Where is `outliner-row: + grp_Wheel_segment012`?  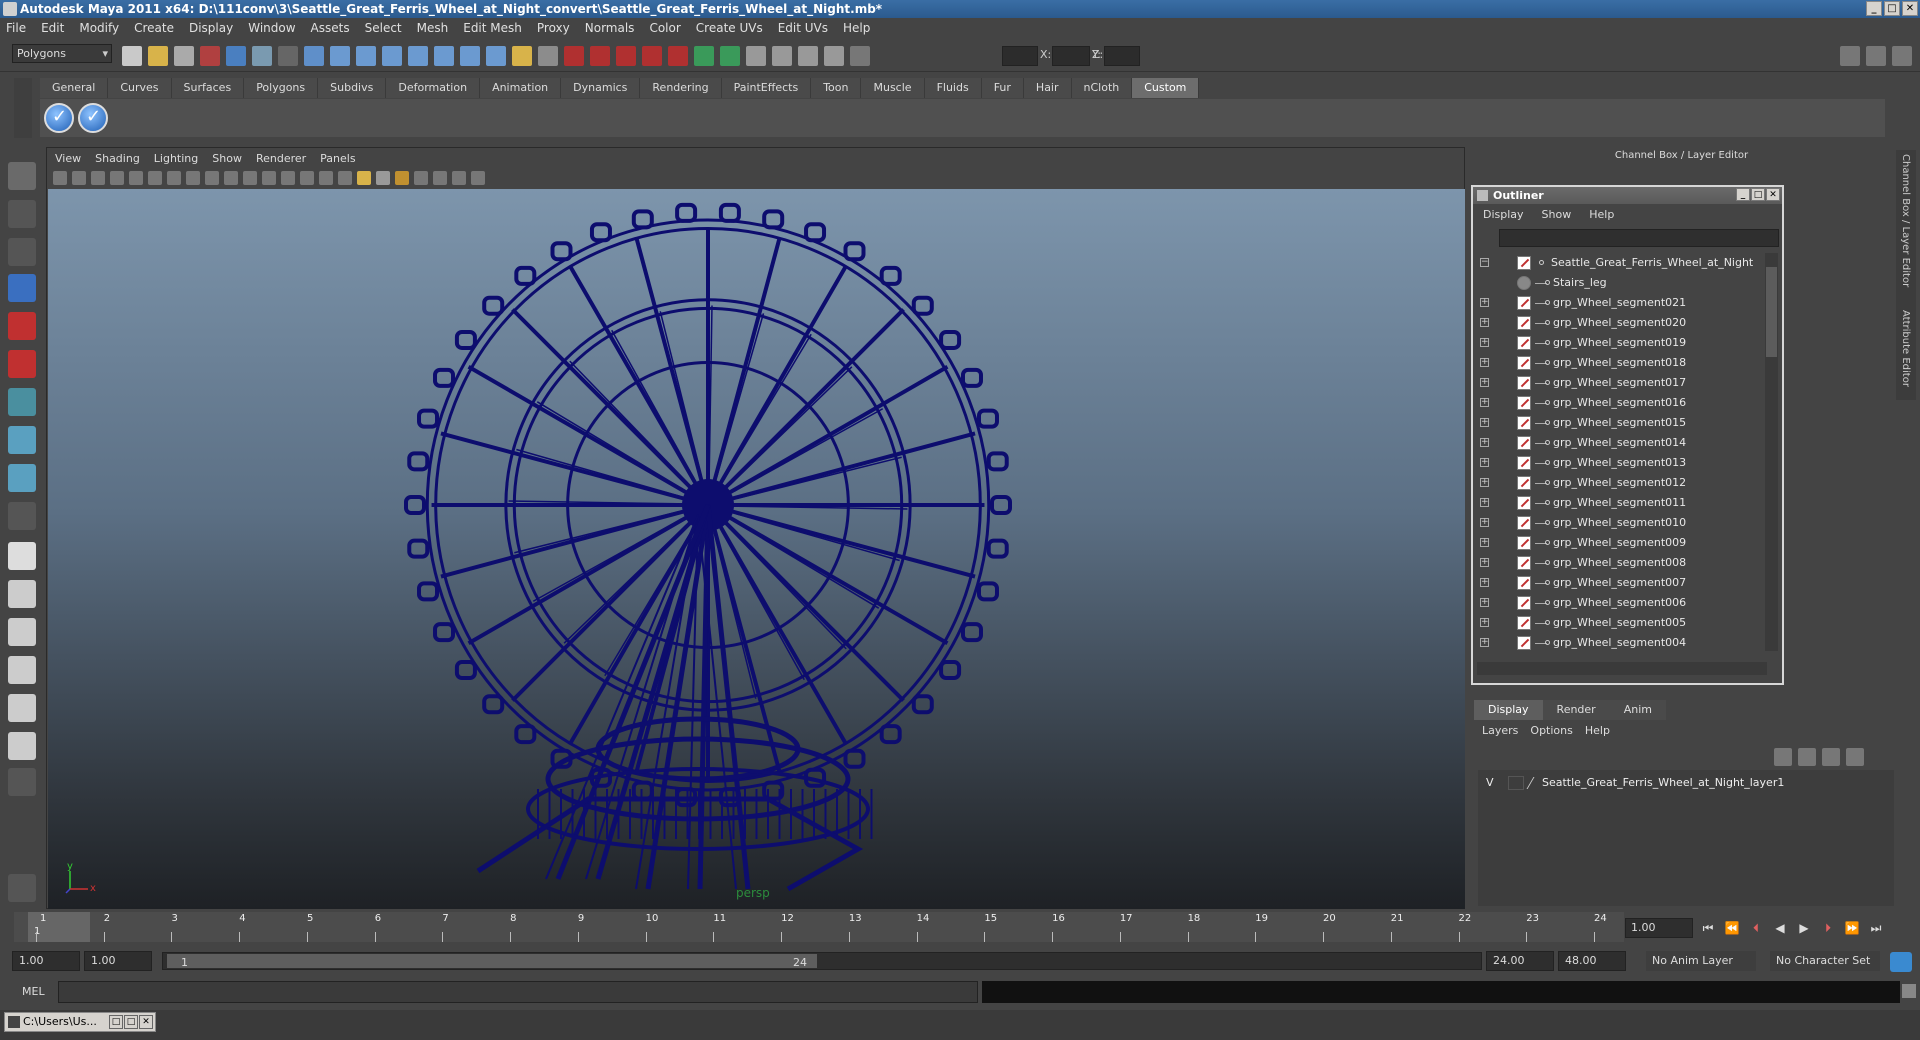 outliner-row: + grp_Wheel_segment012 is located at coordinates (1622, 483).